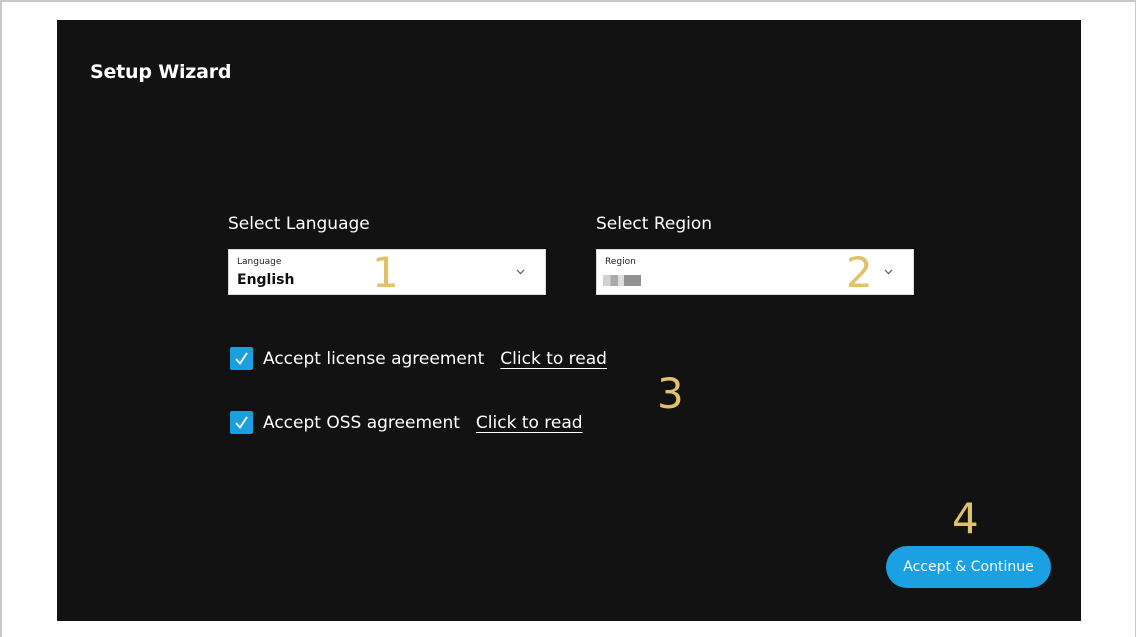 The height and width of the screenshot is (637, 1136). I want to click on oss-agreement-row: Accept OSS agreement Click to read, so click(406, 422).